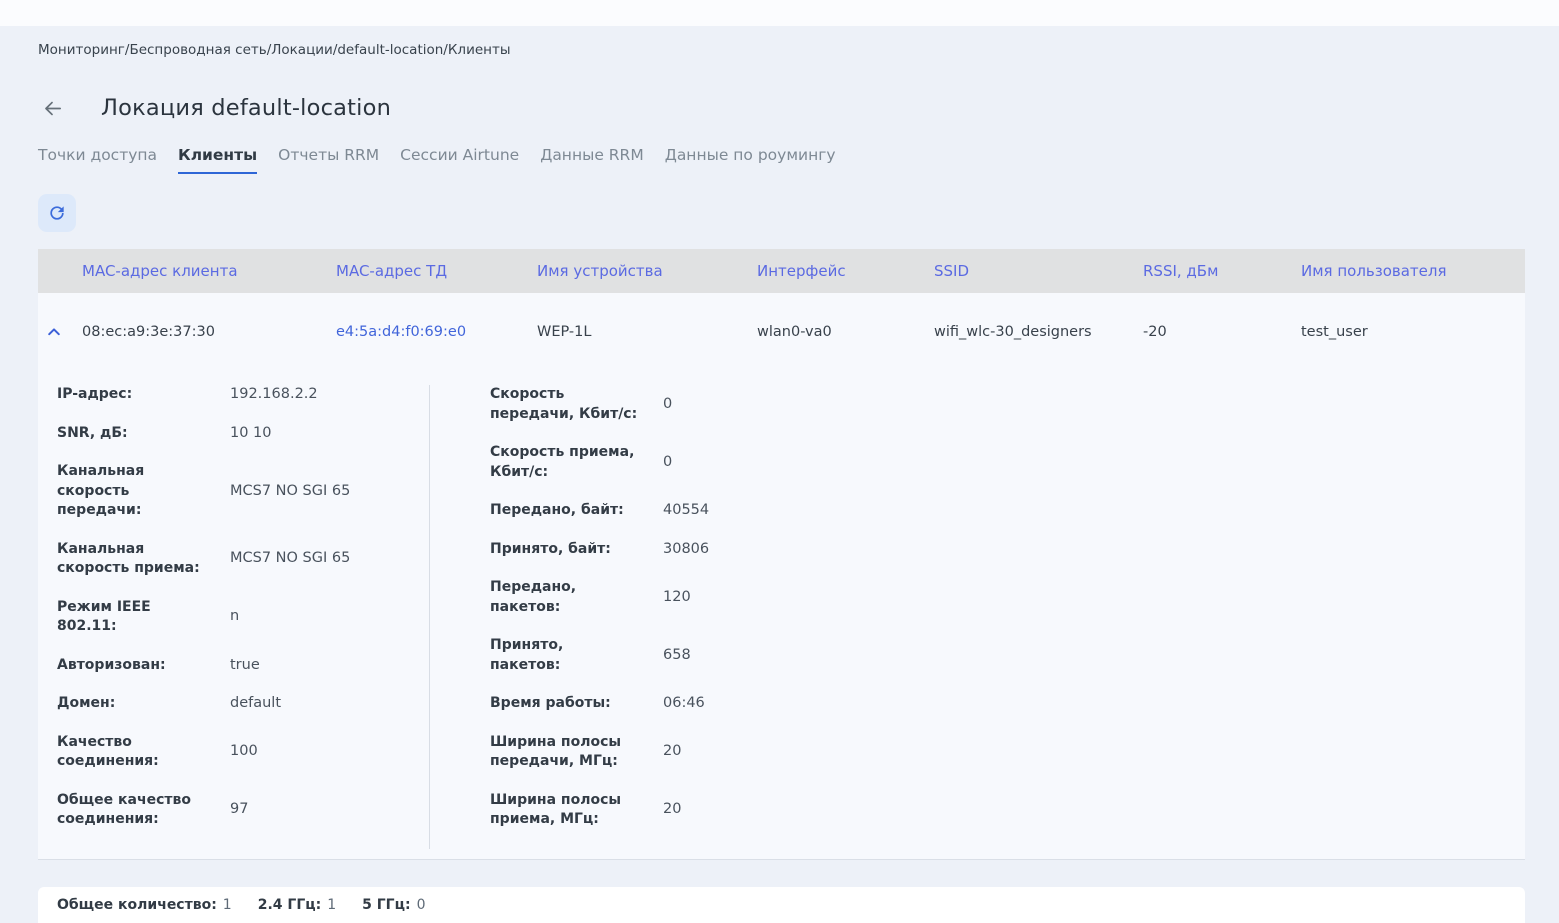  I want to click on tab-roaming-data: Данные по роумингу, so click(750, 159).